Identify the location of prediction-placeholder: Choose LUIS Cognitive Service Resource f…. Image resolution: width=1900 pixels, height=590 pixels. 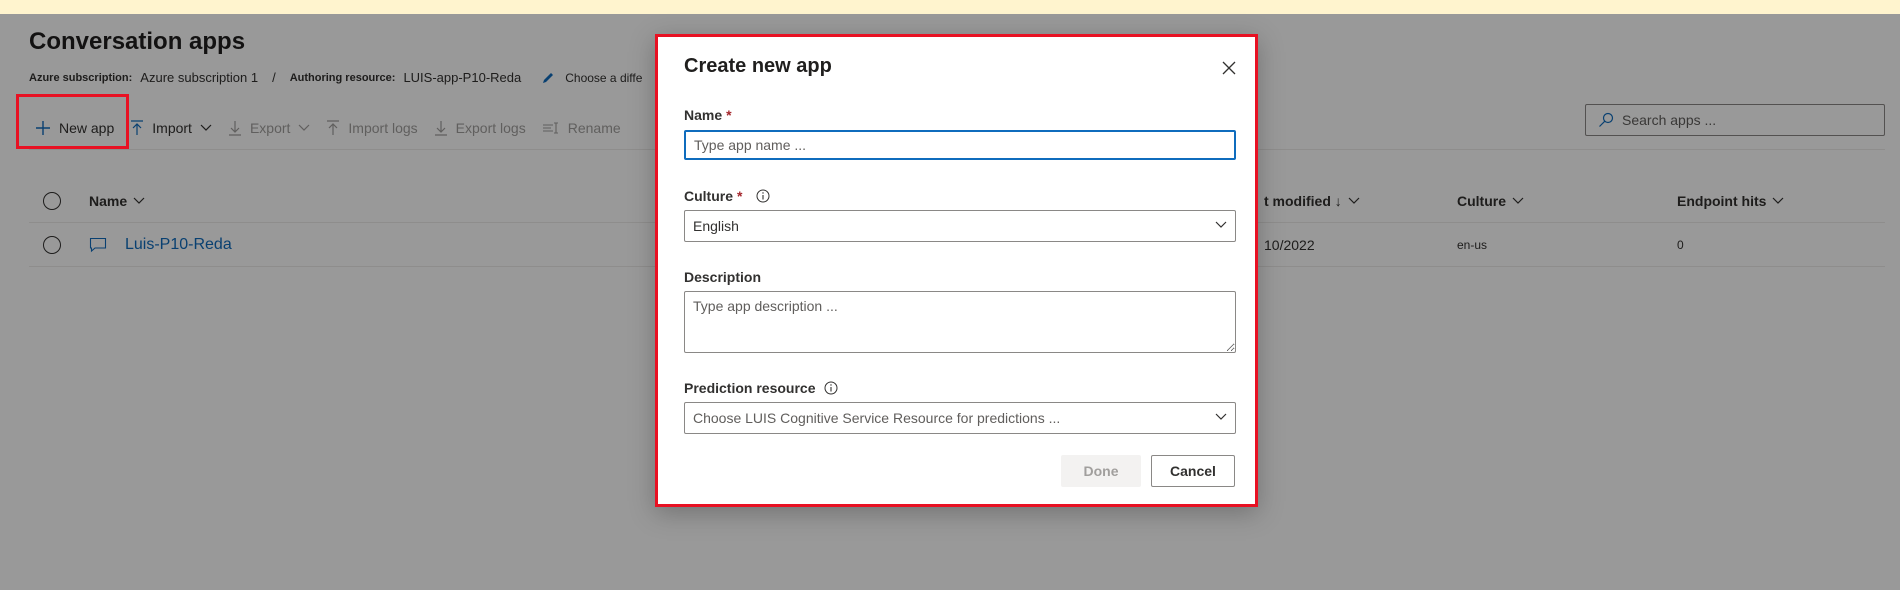
(877, 418).